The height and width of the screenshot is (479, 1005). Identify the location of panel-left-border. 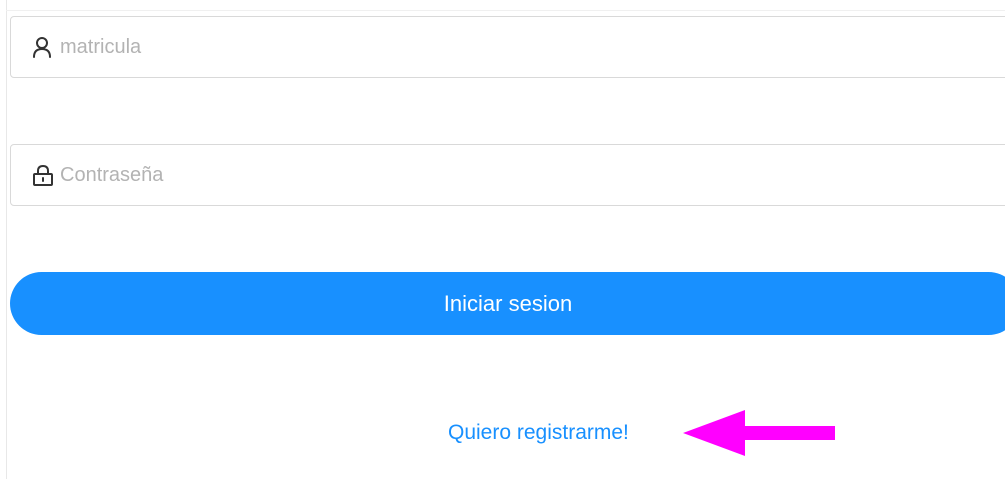
(6, 239).